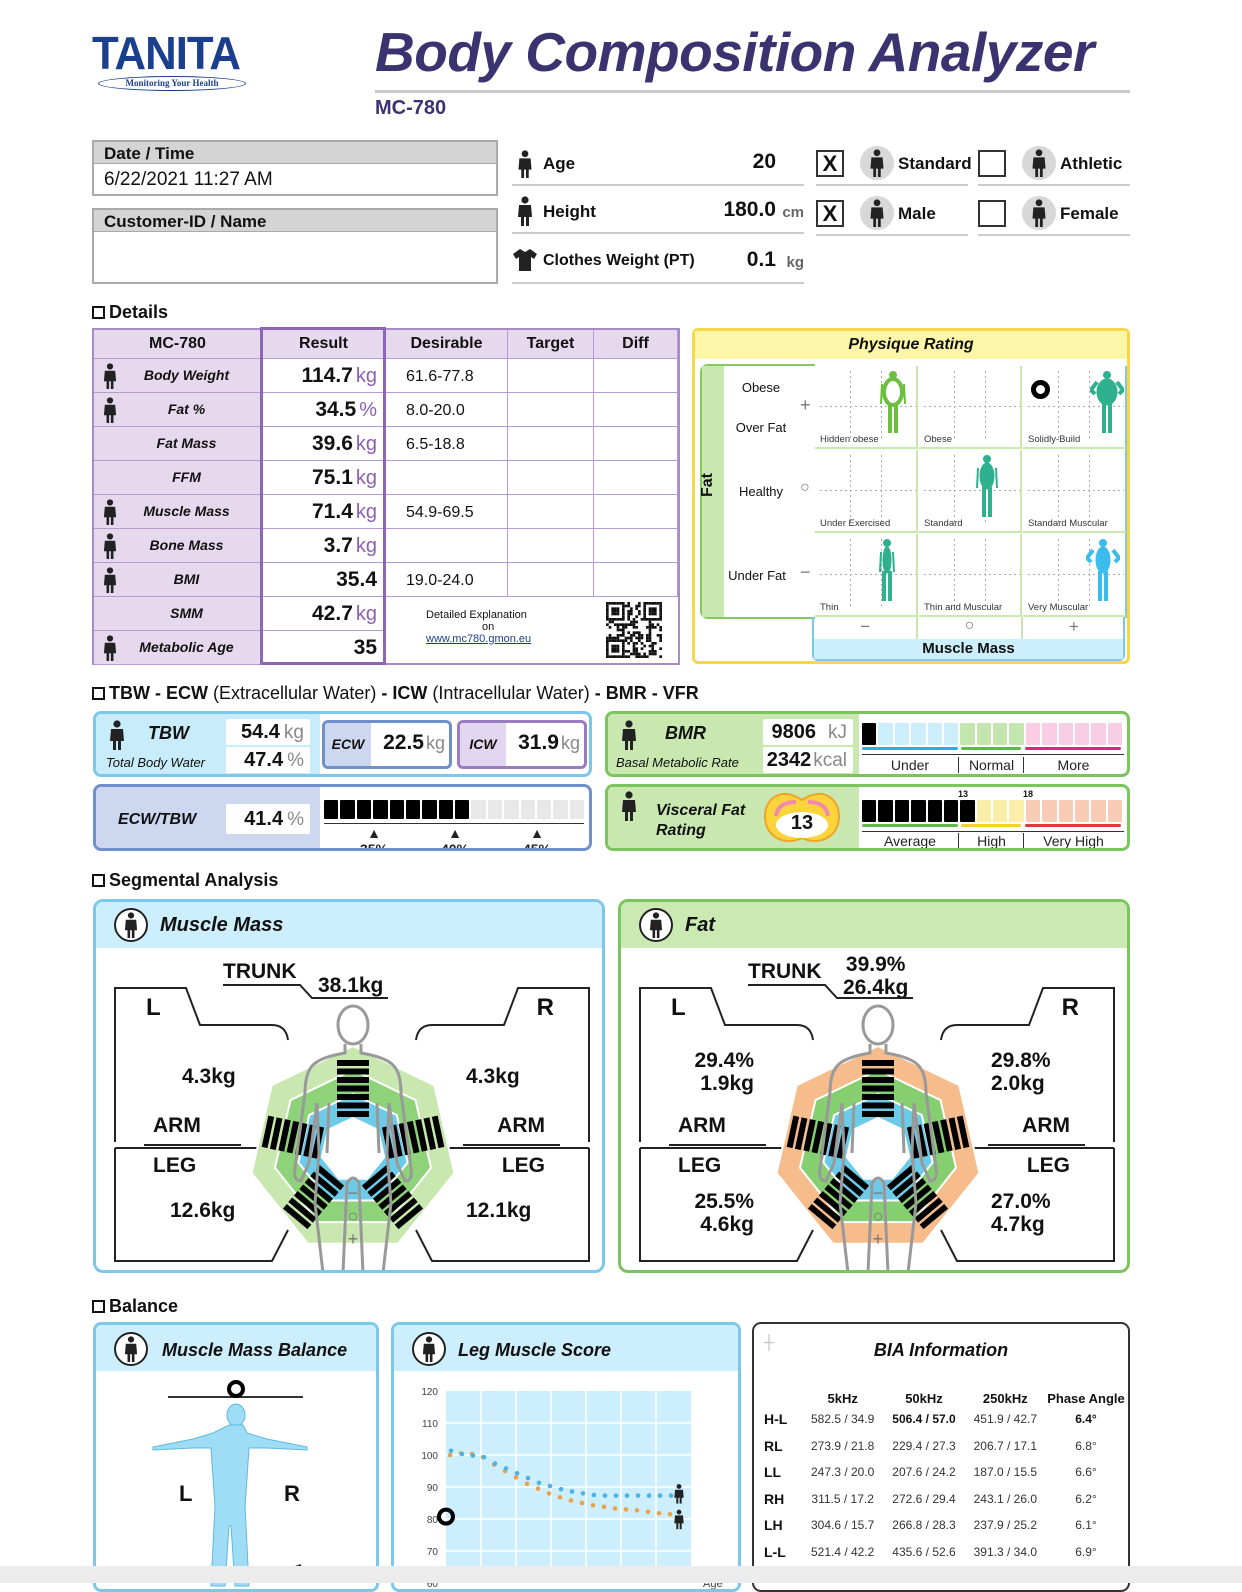 This screenshot has height=1592, width=1242. What do you see at coordinates (636, 344) in the screenshot?
I see `column-header: Diff` at bounding box center [636, 344].